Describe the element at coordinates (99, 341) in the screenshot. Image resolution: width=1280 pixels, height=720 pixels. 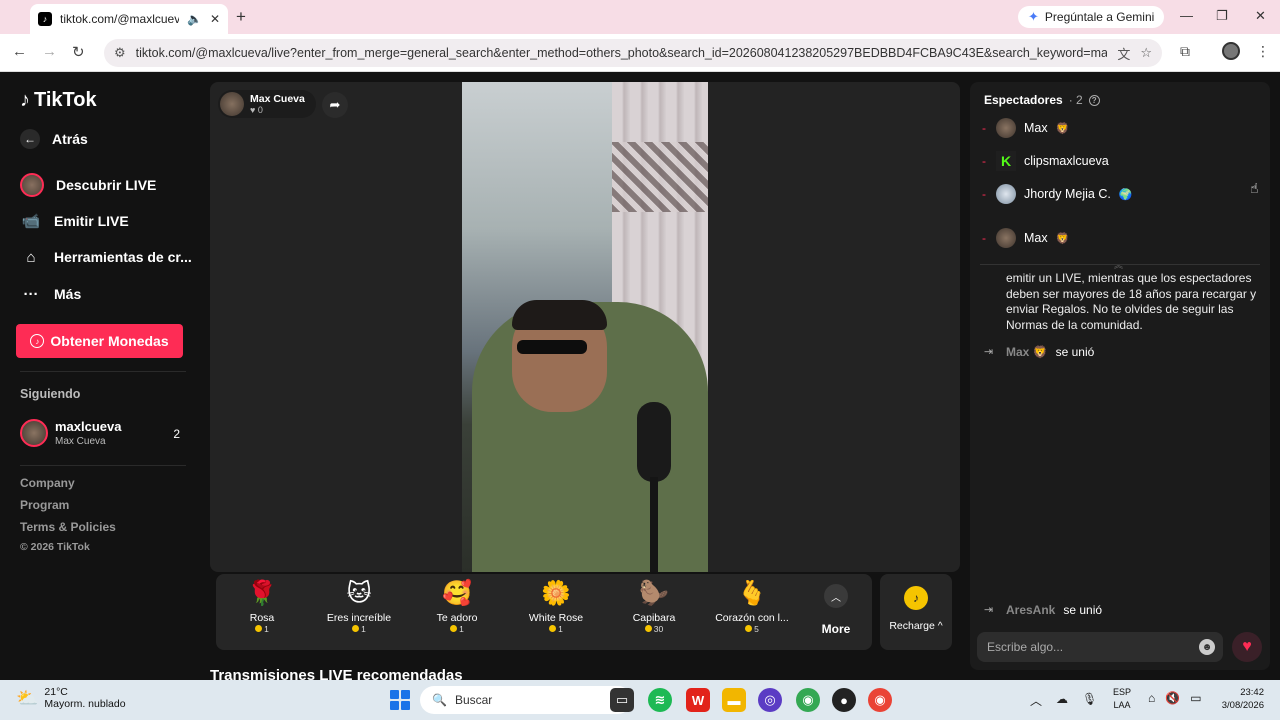
I see `get-coins-button: ♪ Obtener Monedas` at that location.